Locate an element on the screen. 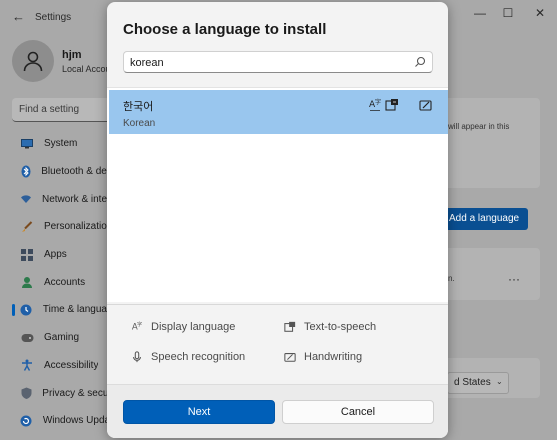 This screenshot has height=440, width=557. update-icon is located at coordinates (26, 421).